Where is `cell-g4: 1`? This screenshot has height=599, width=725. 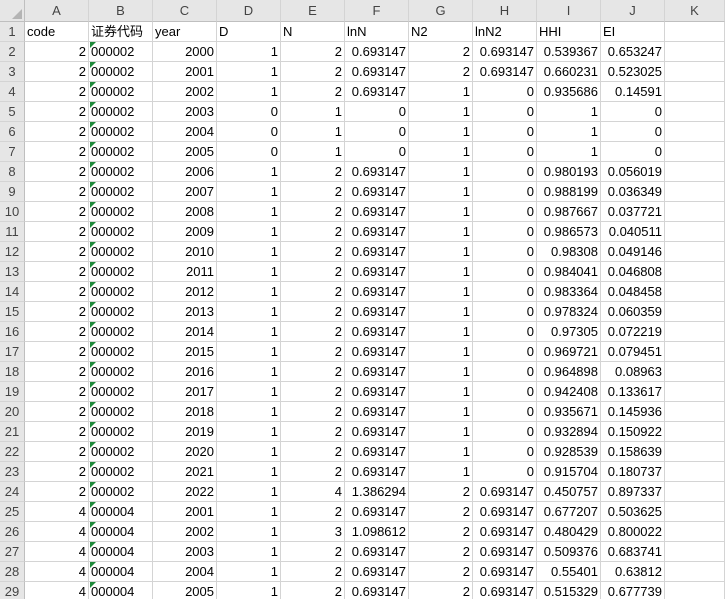 cell-g4: 1 is located at coordinates (441, 92).